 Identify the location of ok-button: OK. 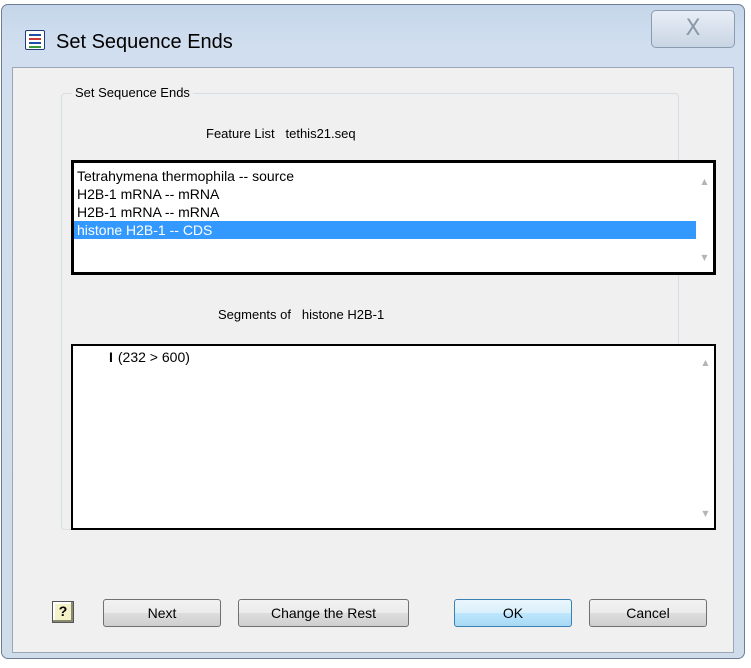
(513, 613).